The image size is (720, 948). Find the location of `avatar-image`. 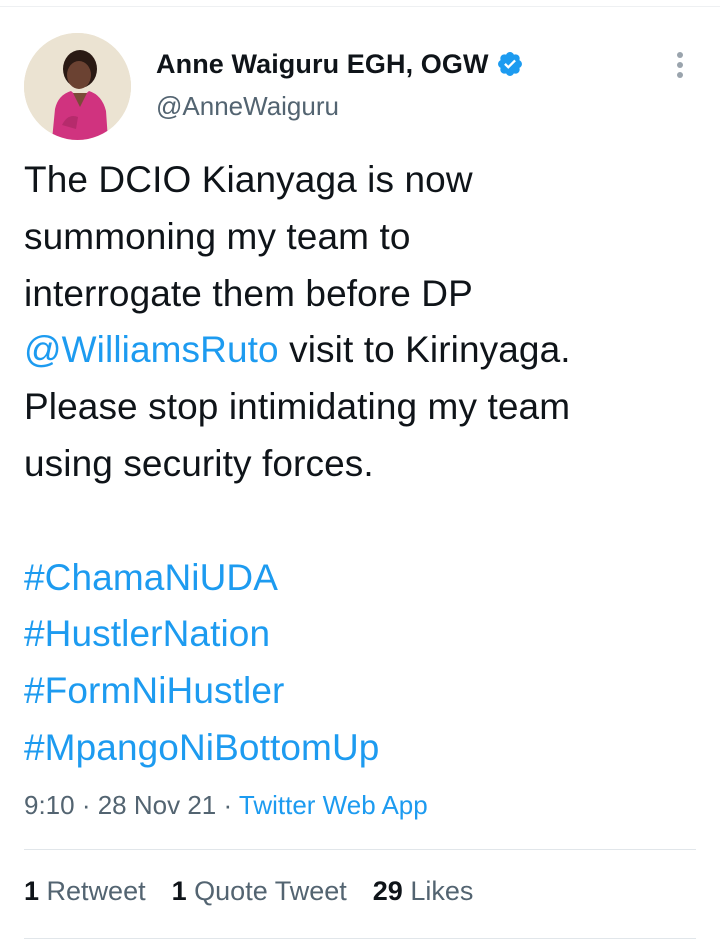

avatar-image is located at coordinates (77, 86).